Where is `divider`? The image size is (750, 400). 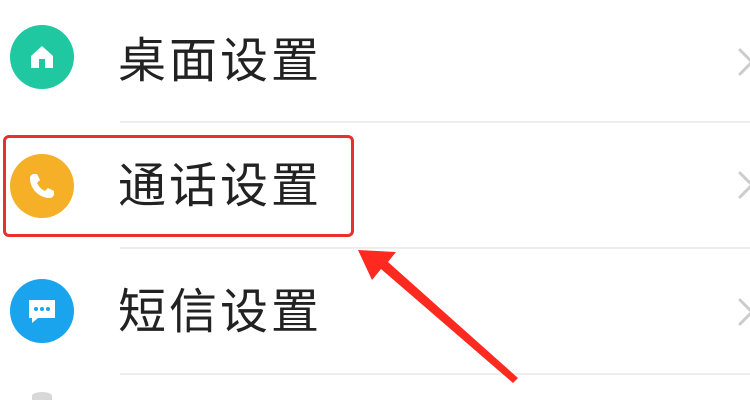
divider is located at coordinates (435, 122).